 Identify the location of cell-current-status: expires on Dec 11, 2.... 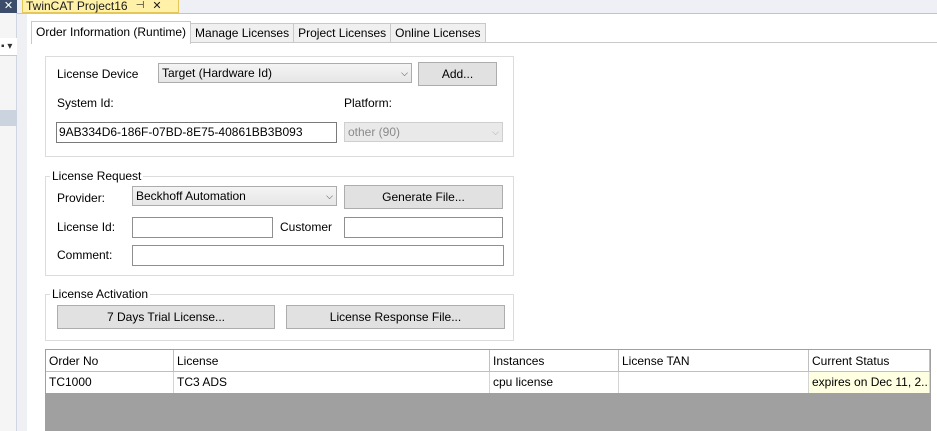
(869, 382).